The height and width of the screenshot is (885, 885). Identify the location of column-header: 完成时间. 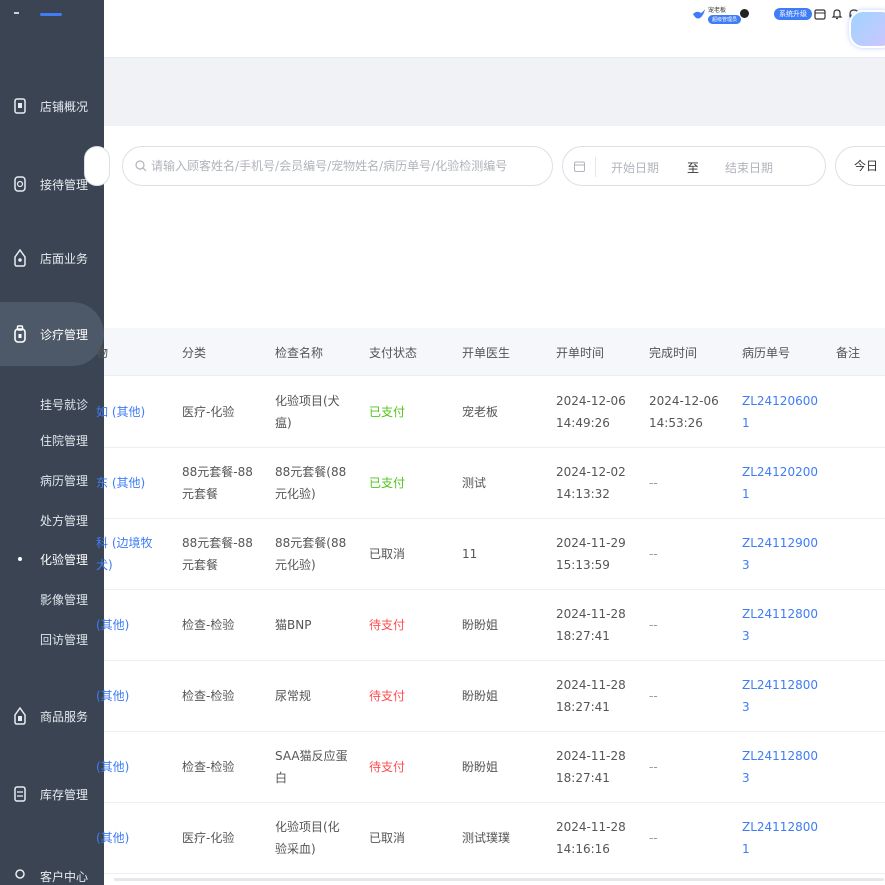
(673, 353).